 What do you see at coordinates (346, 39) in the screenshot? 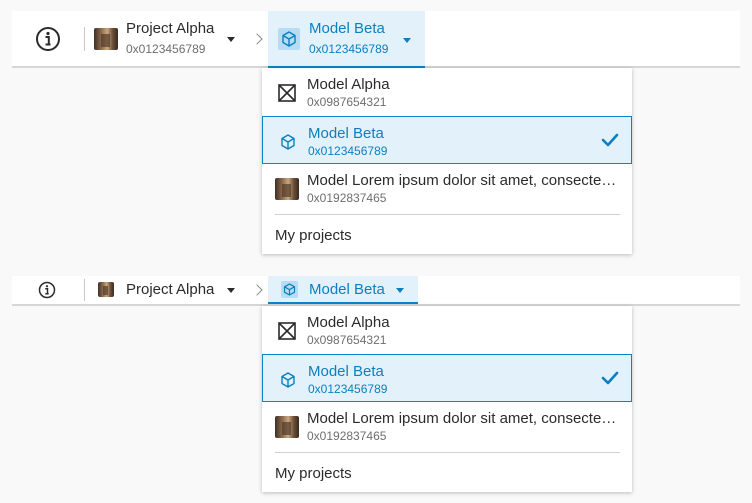
I see `model-crumb-active: Model Beta 0x0123456789` at bounding box center [346, 39].